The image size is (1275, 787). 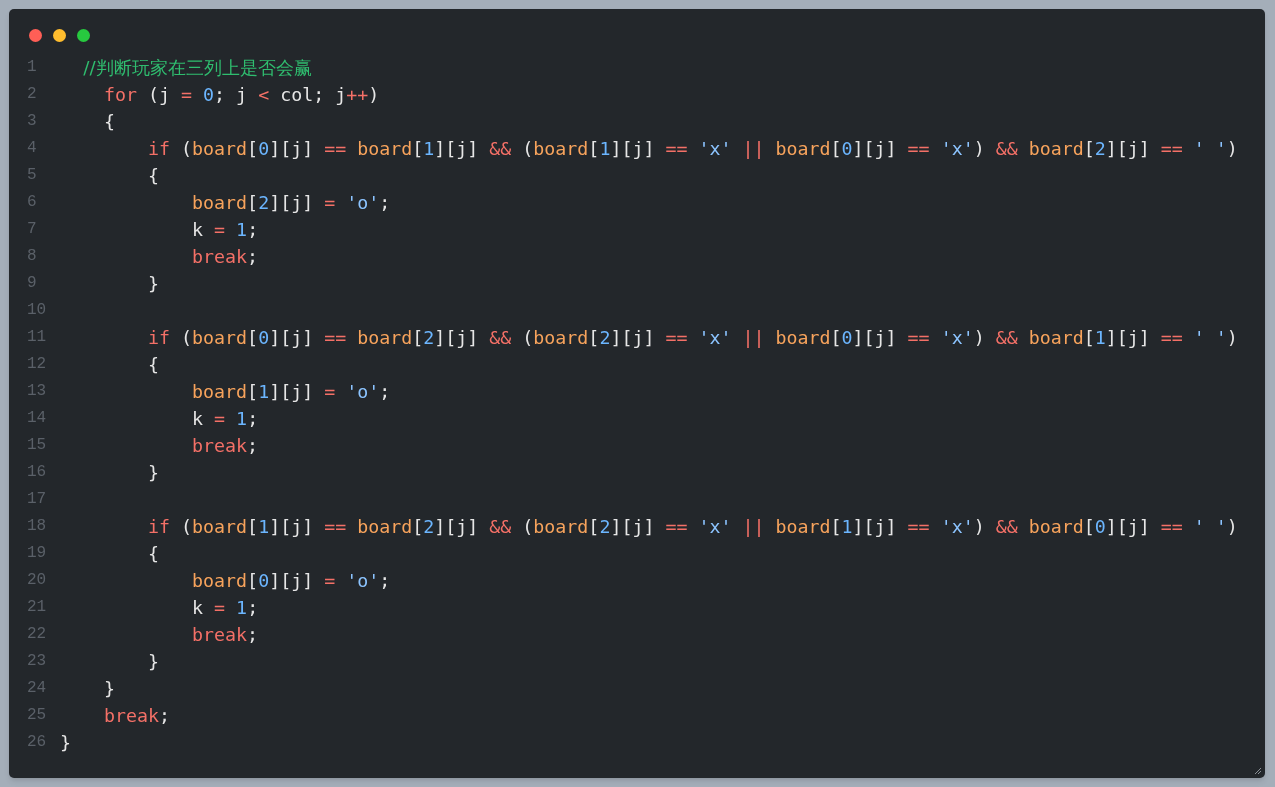 What do you see at coordinates (692, 527) in the screenshot?
I see `code-line: if (board[1][j] == board[2][j] && (board[2][j] == 'x' || board[1][j] == 'x') && board[0][j] == ' ')` at bounding box center [692, 527].